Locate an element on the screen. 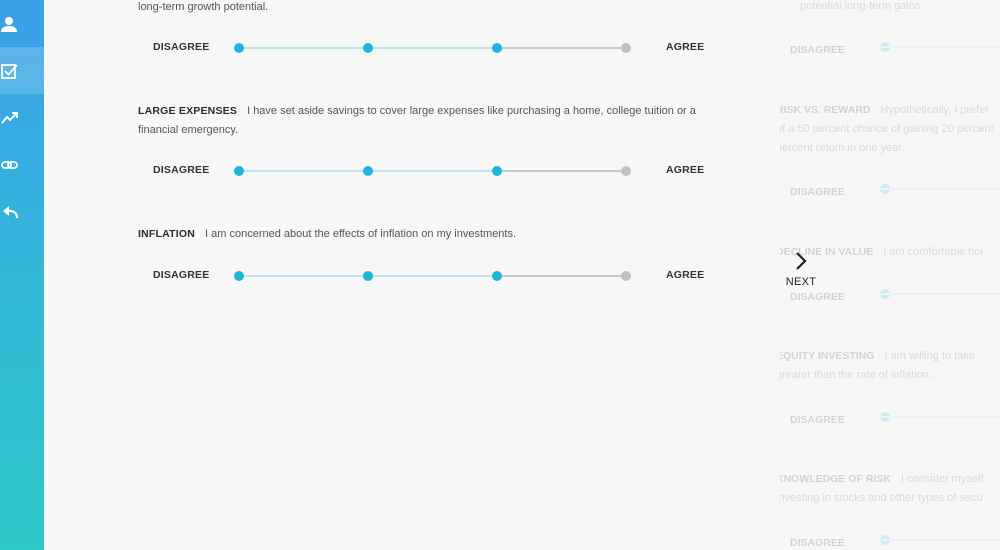  question-description: I am willing to take is located at coordinates (929, 356).